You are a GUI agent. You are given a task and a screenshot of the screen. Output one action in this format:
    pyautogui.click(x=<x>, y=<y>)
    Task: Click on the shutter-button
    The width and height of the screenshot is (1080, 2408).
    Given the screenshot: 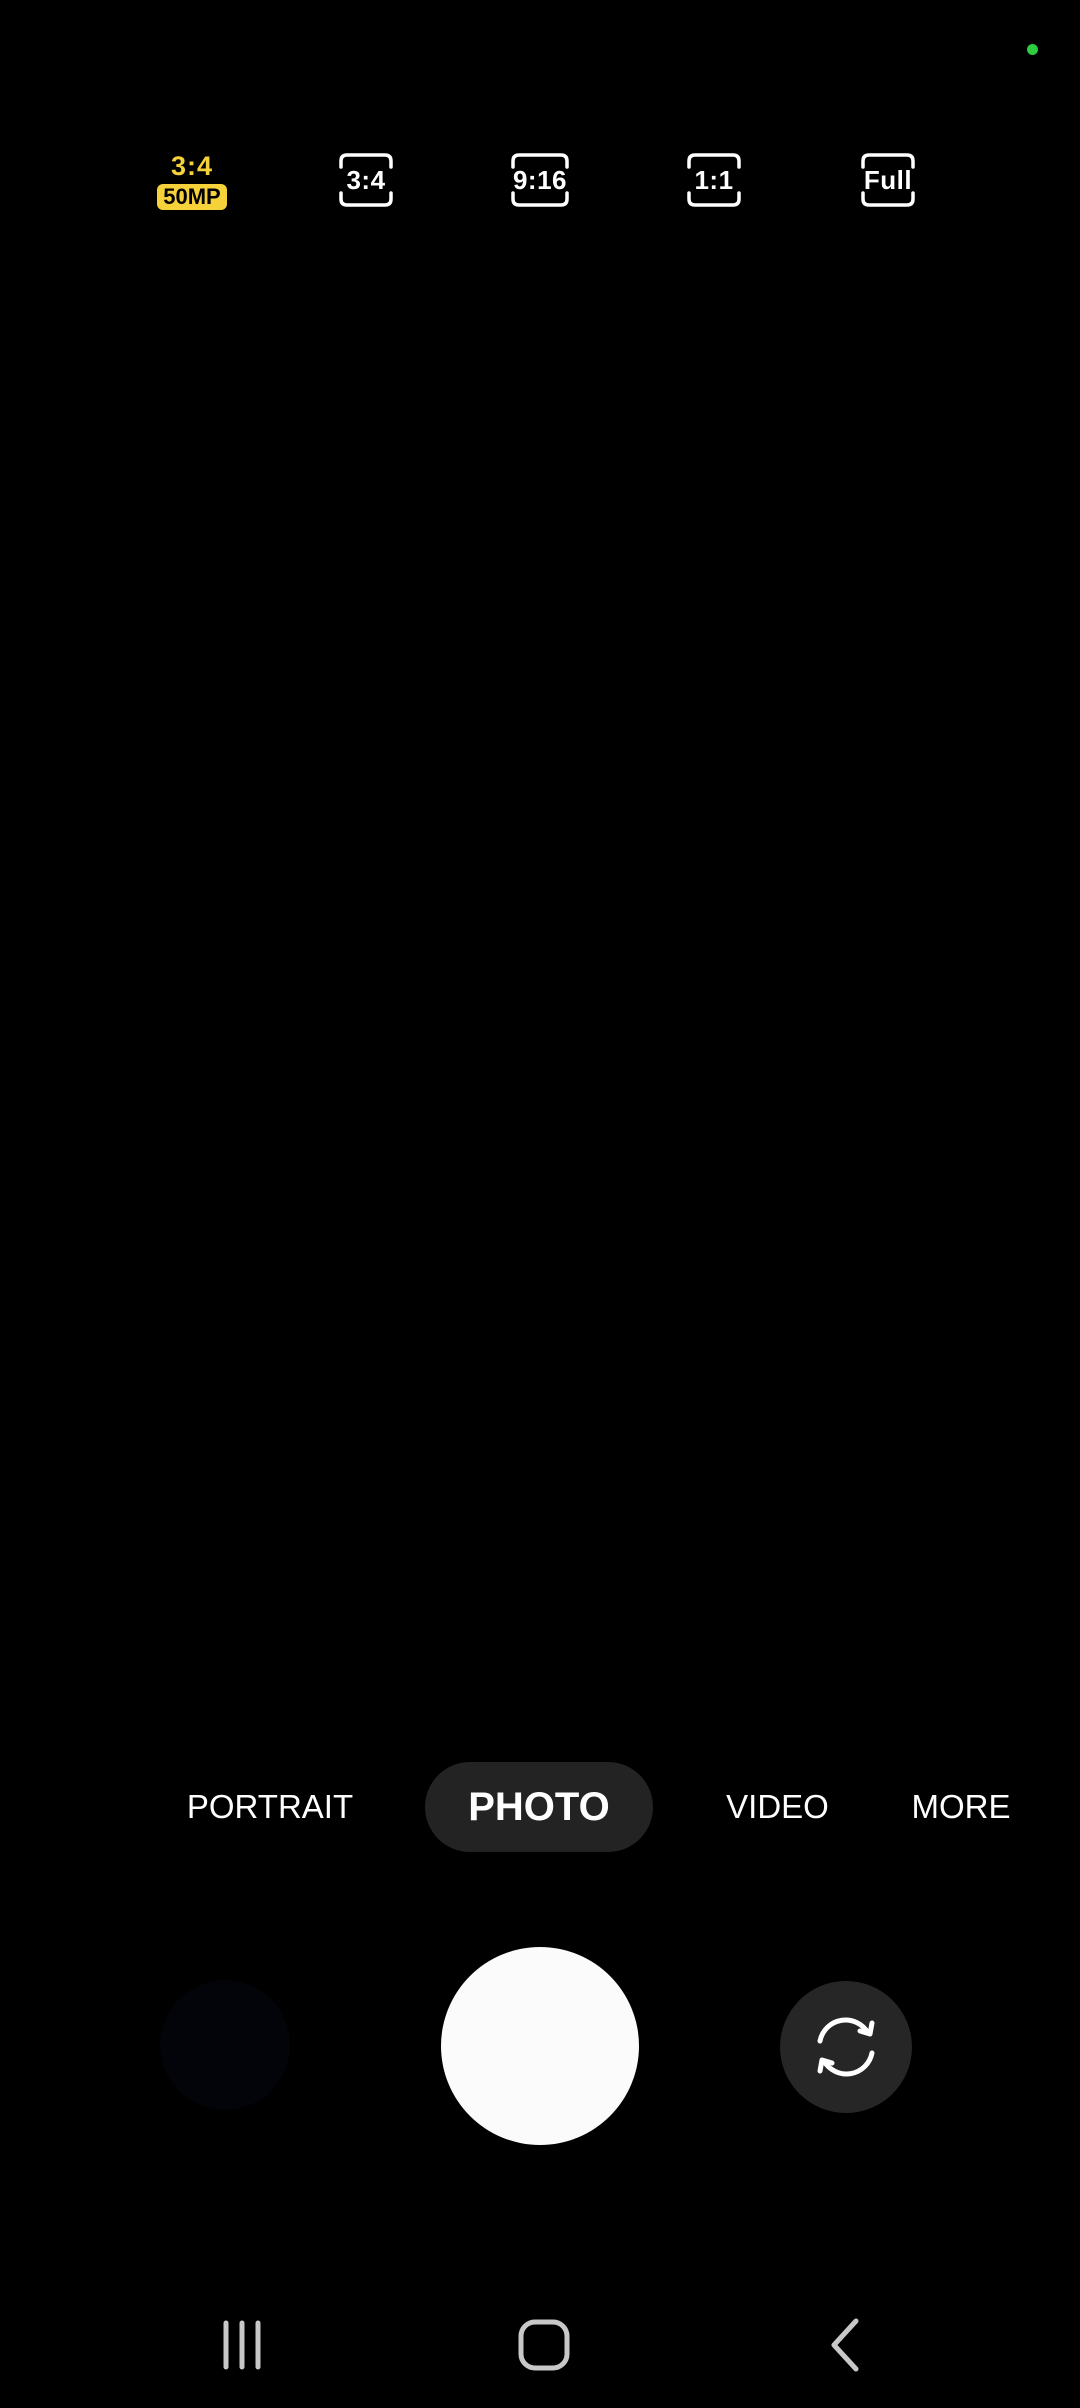 What is the action you would take?
    pyautogui.click(x=540, y=2046)
    